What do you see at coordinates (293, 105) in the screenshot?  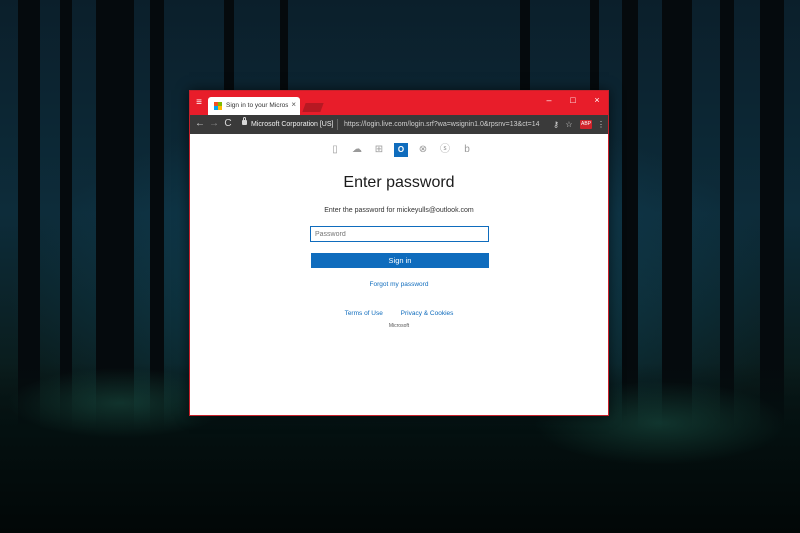 I see `tab-close-icon: ×` at bounding box center [293, 105].